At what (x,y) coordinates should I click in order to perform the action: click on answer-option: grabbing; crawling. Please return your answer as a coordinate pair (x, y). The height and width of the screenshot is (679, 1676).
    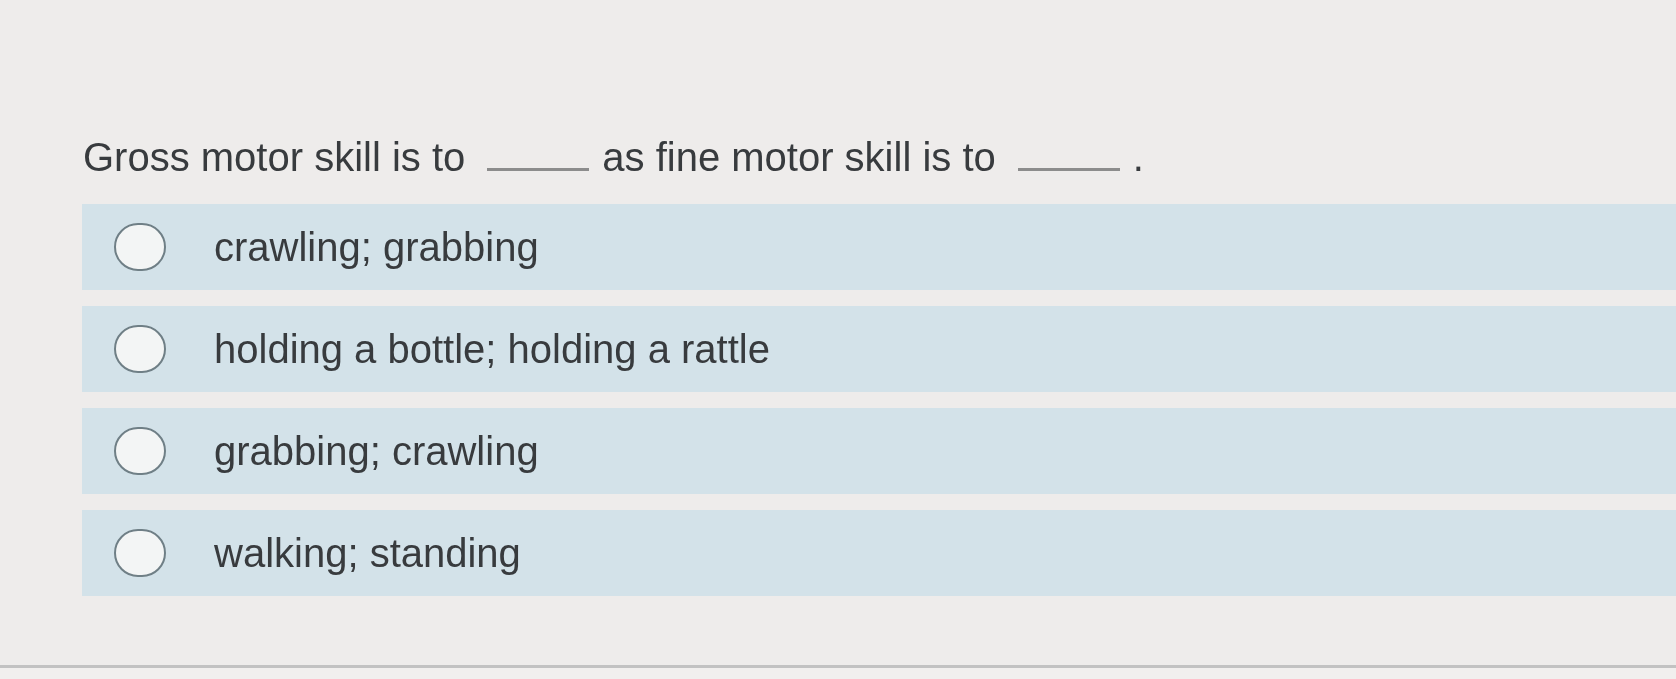
    Looking at the image, I should click on (879, 451).